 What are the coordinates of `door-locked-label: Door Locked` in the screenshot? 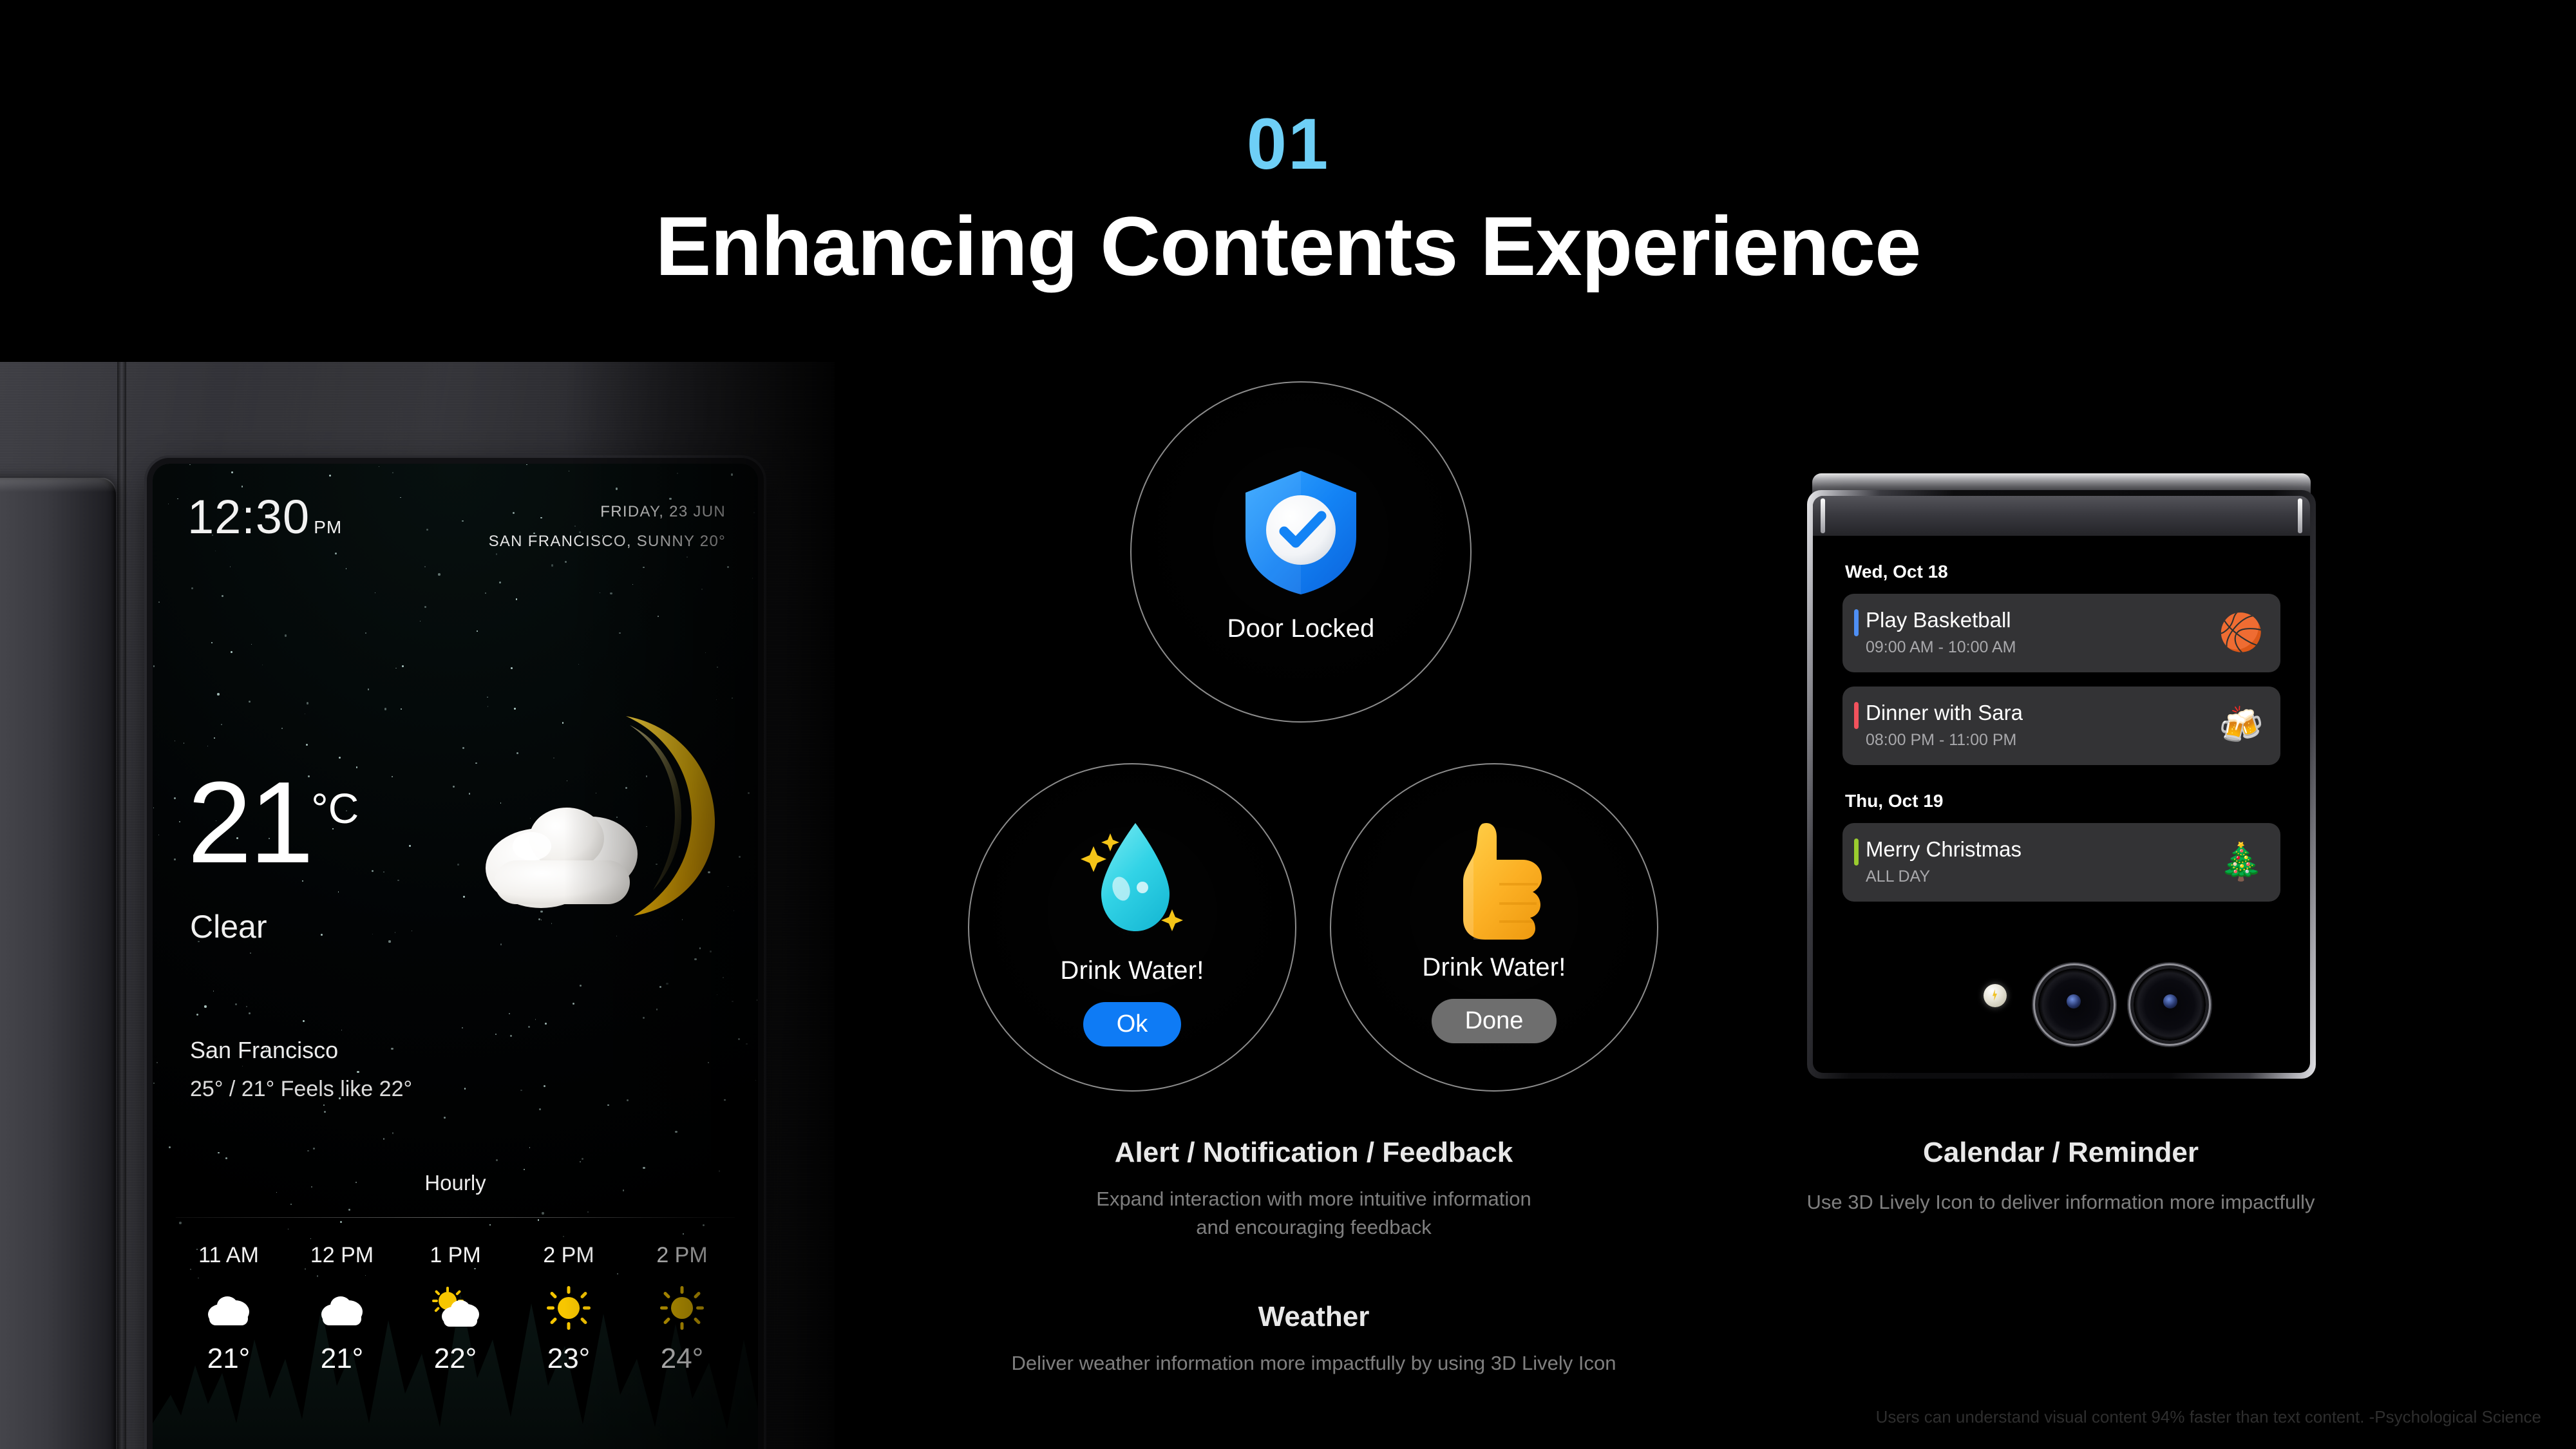 It's located at (1301, 628).